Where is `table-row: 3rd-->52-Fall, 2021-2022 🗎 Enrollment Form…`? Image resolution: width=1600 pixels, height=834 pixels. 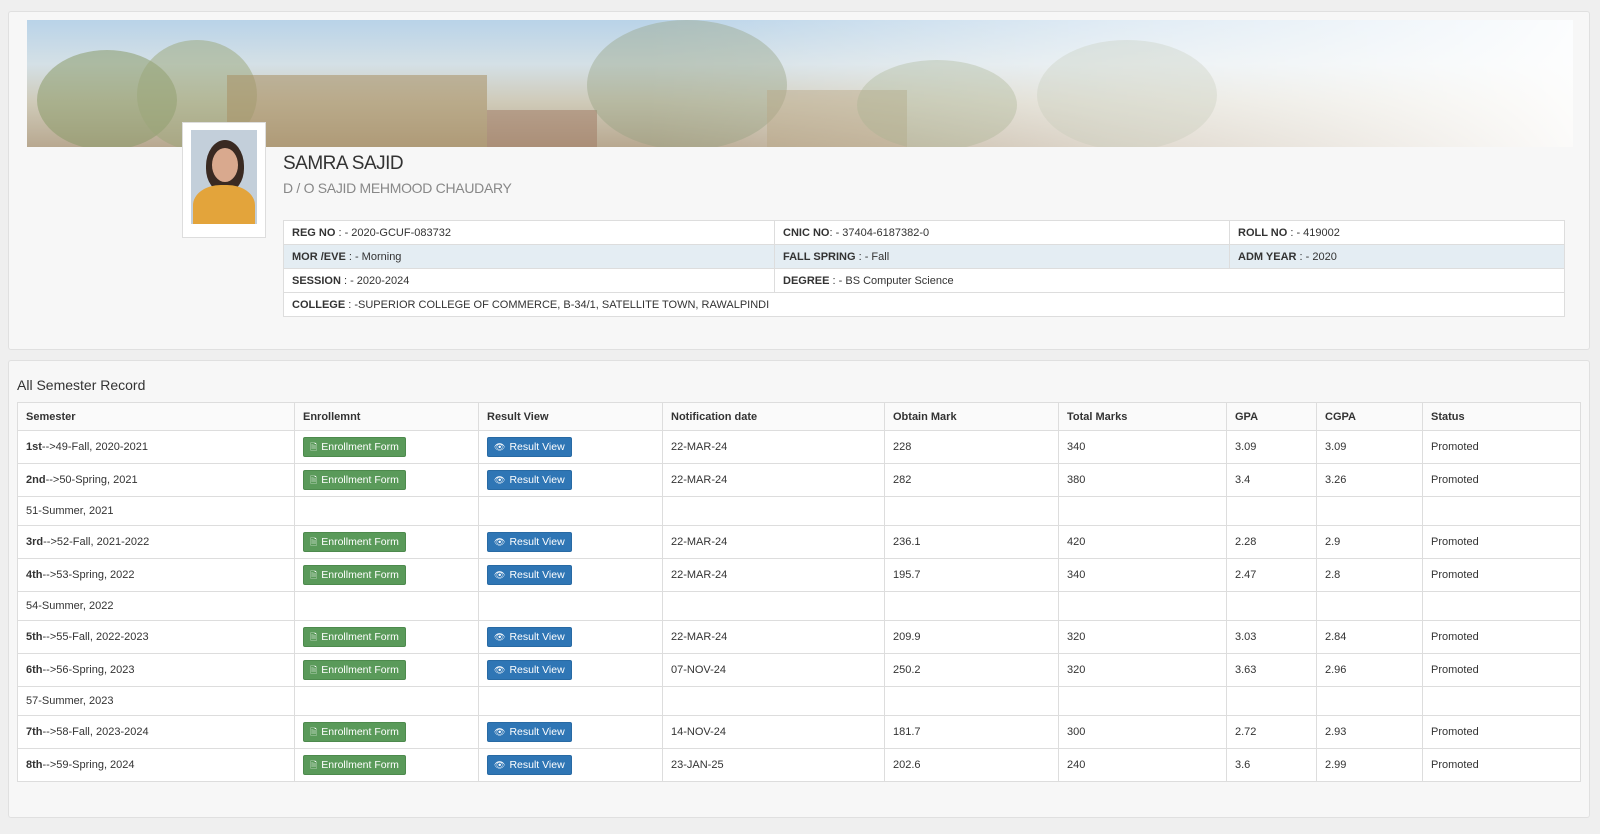 table-row: 3rd-->52-Fall, 2021-2022 🗎 Enrollment Form… is located at coordinates (799, 542).